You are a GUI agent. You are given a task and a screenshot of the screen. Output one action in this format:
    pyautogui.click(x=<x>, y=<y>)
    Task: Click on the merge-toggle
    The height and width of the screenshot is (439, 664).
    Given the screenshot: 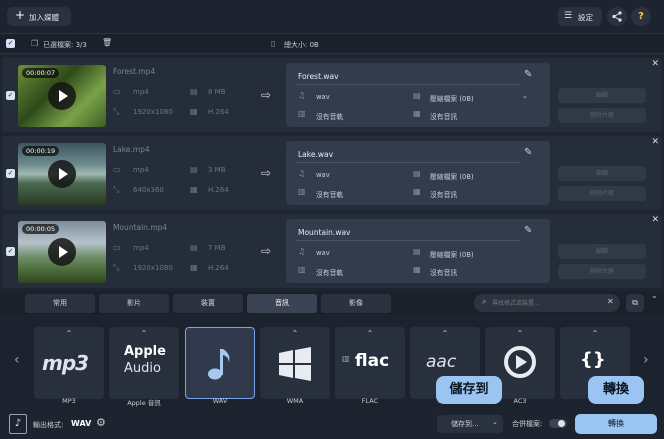 What is the action you would take?
    pyautogui.click(x=558, y=423)
    